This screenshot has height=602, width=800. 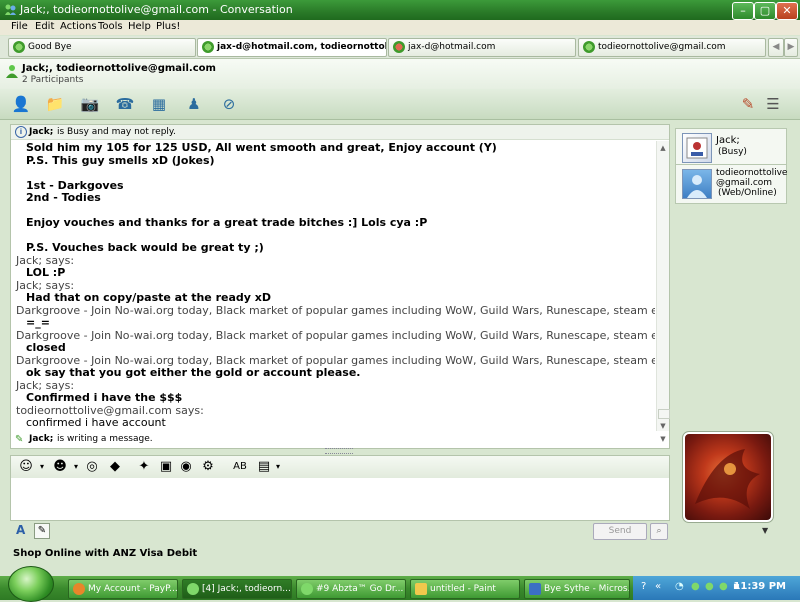 What do you see at coordinates (747, 193) in the screenshot?
I see `contact-status: (Web/Online)` at bounding box center [747, 193].